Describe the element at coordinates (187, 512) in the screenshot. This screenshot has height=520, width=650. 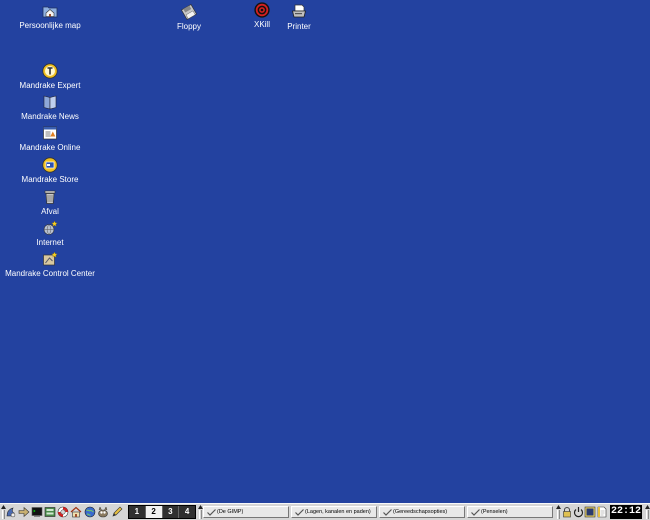
I see `workspace-4: 4` at that location.